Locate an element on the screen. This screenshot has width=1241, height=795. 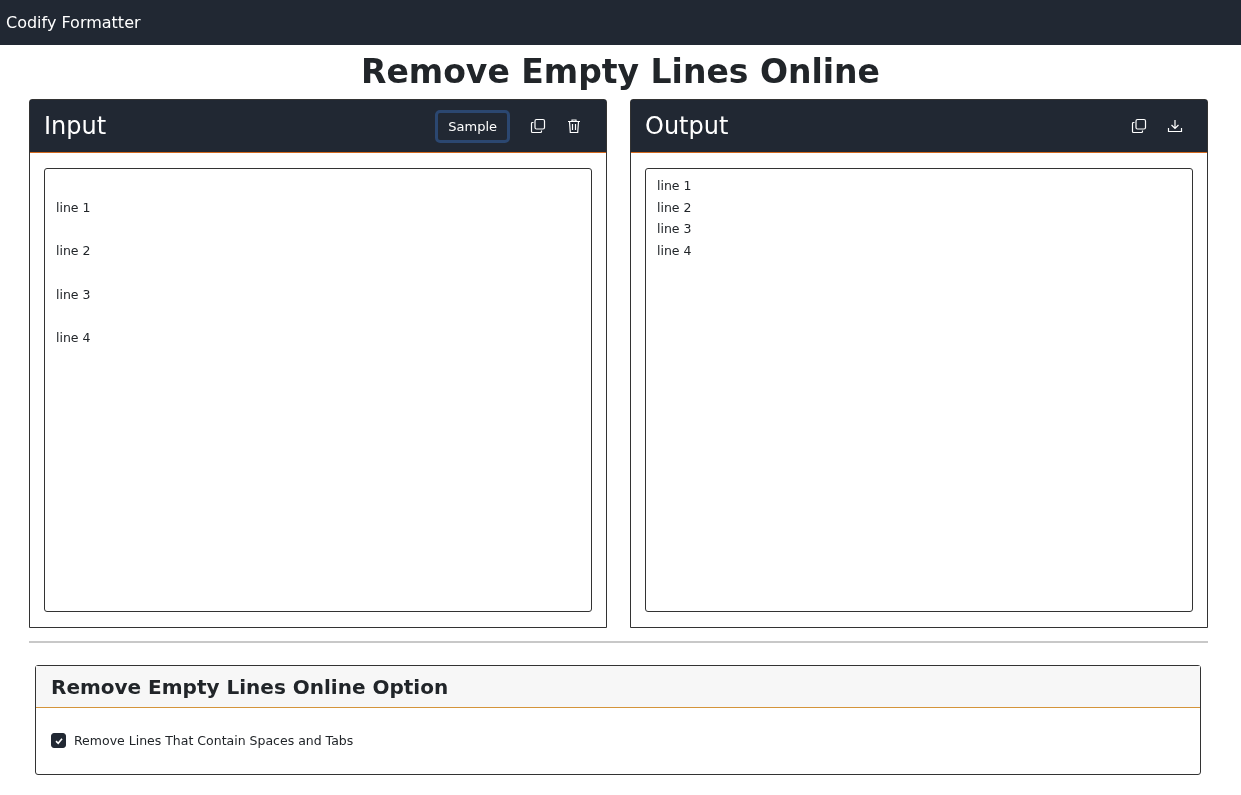
trash-icon is located at coordinates (574, 126).